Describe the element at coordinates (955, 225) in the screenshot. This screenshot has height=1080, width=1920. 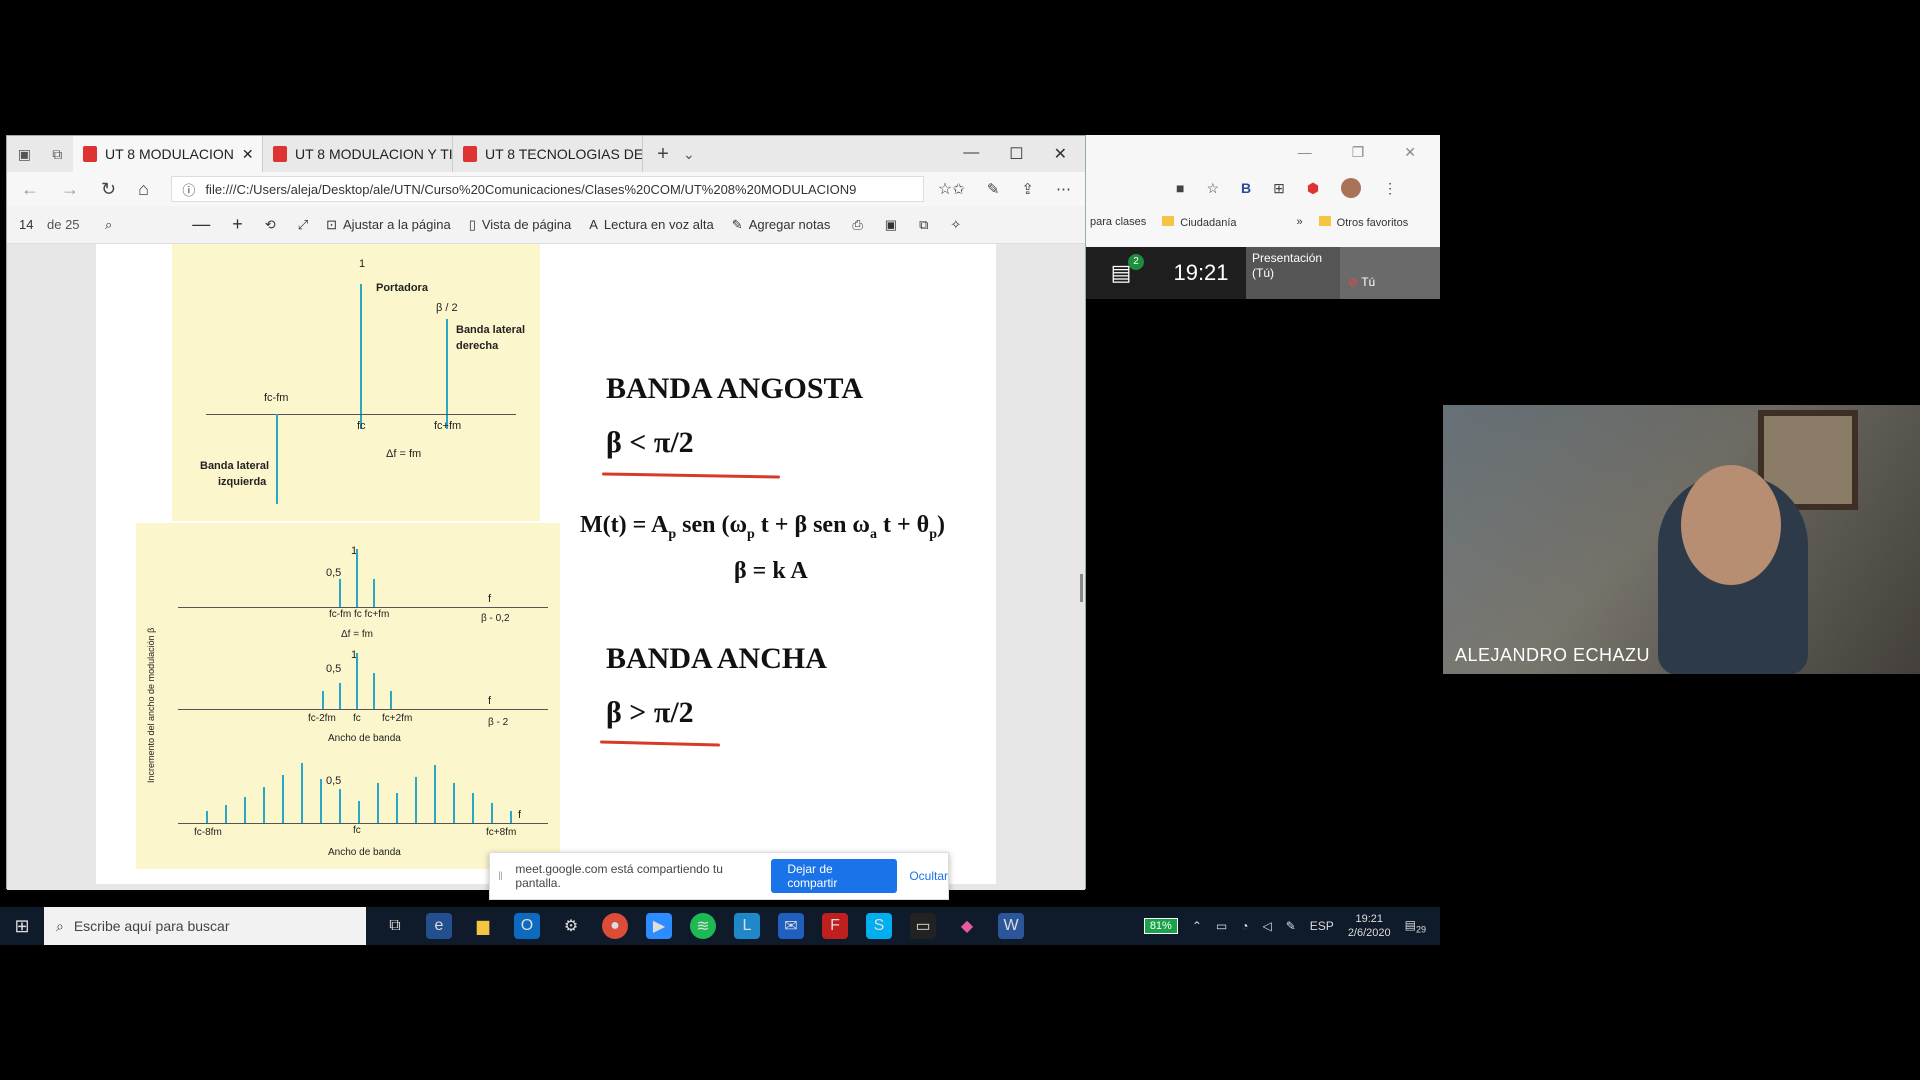
I see `pin-icon: ✧` at that location.